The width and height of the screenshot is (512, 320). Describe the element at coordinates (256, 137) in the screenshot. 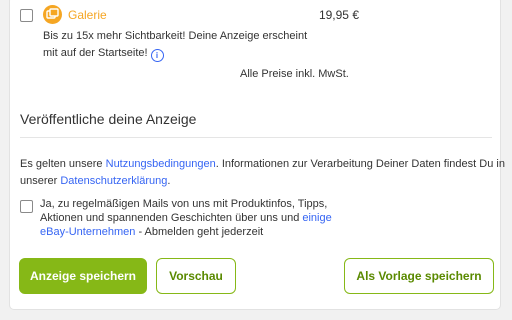

I see `section-divider` at that location.